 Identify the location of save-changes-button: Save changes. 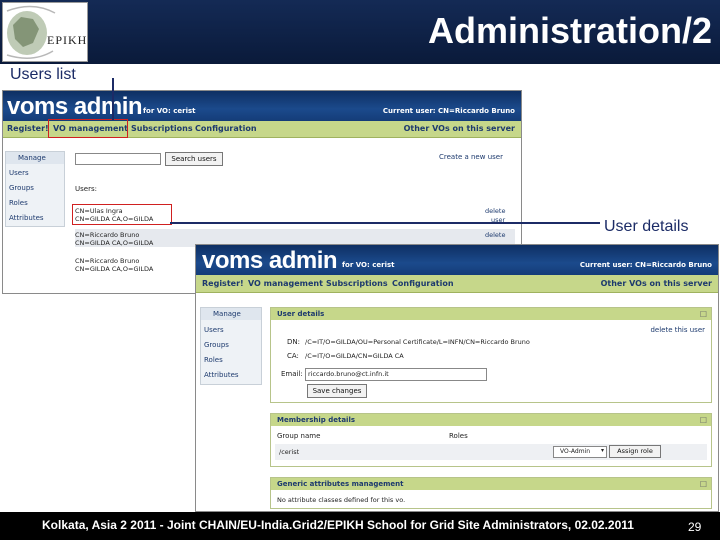
(337, 391).